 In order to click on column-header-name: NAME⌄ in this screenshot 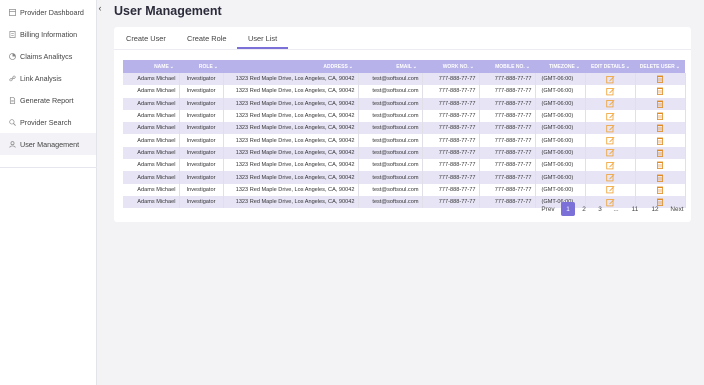, I will do `click(151, 66)`.